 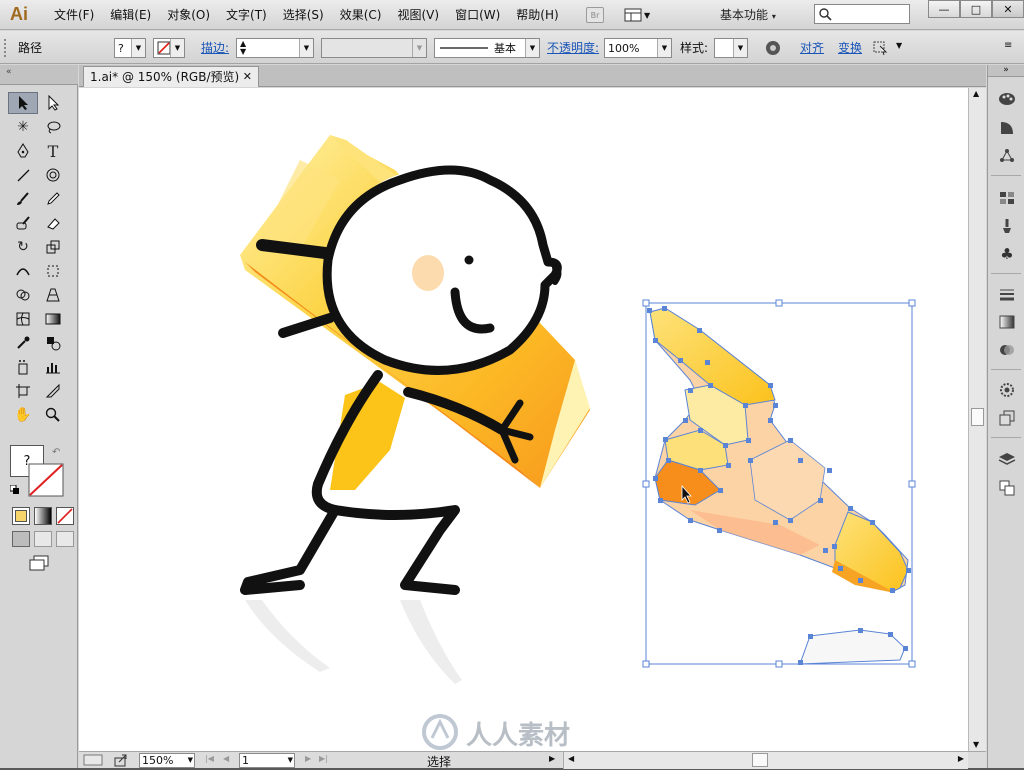 What do you see at coordinates (23, 127) in the screenshot?
I see `magic-wand-tool-icon: ✳` at bounding box center [23, 127].